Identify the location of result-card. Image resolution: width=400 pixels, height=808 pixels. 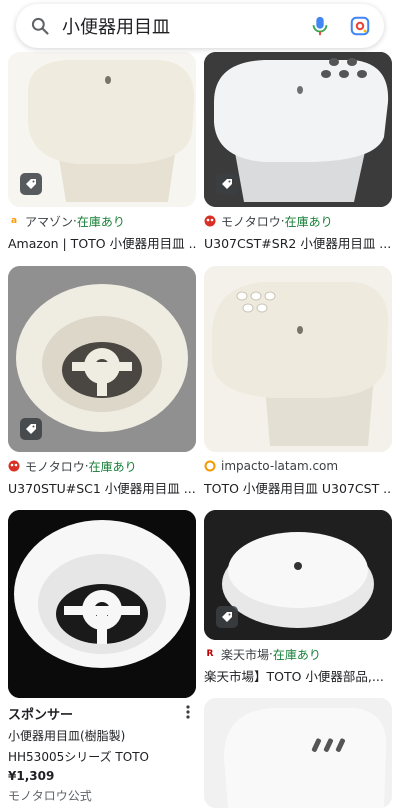
(298, 753).